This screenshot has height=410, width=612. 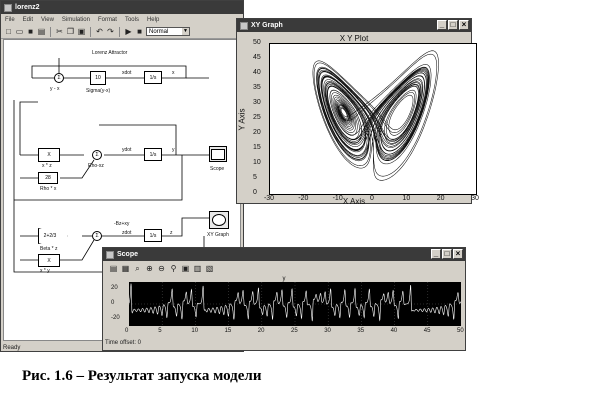 I want to click on figure-caption: Рис. 1.6 – Результат запуска модели, so click(x=142, y=376).